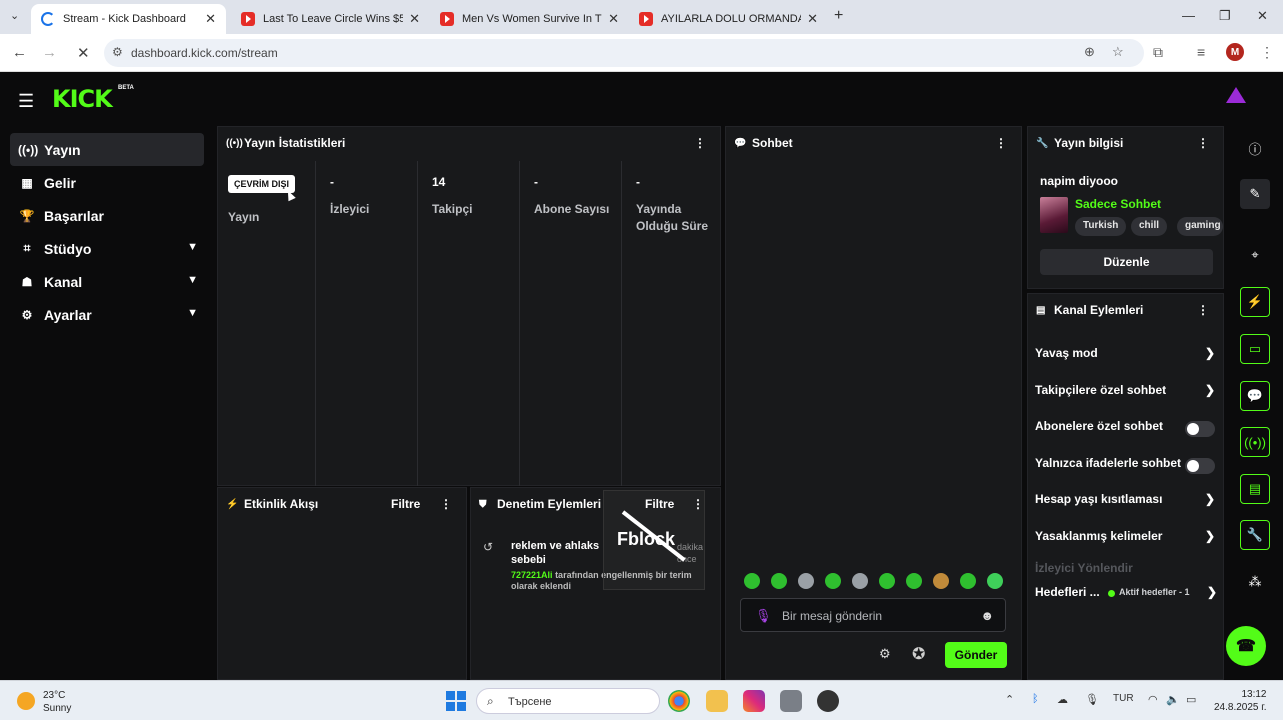 This screenshot has width=1283, height=720. I want to click on clock: 13:12 24.8.2025 г., so click(1240, 701).